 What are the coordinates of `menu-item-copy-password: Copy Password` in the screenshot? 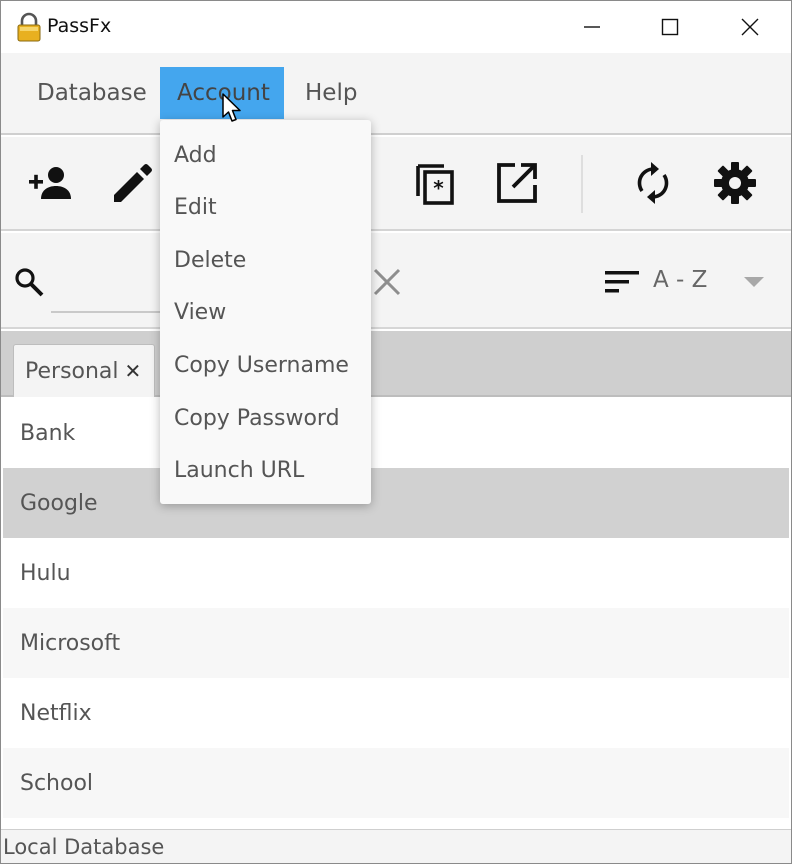 It's located at (265, 418).